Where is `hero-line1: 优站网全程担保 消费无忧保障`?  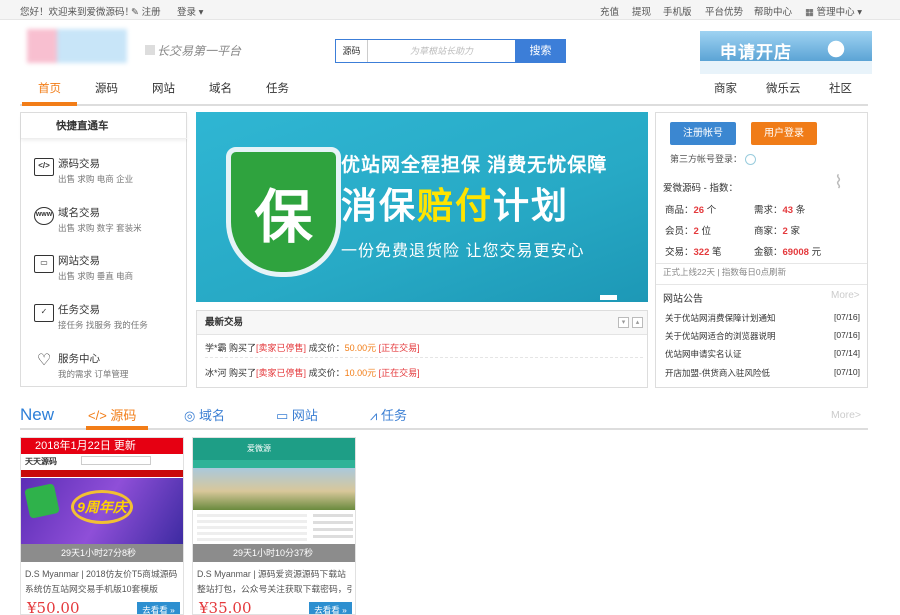 hero-line1: 优站网全程担保 消费无忧保障 is located at coordinates (474, 165).